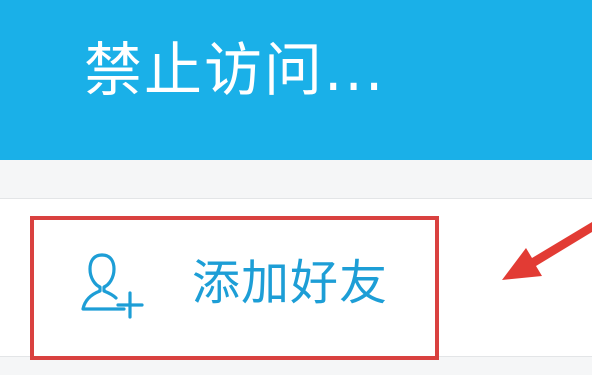  What do you see at coordinates (296, 179) in the screenshot?
I see `section-spacer` at bounding box center [296, 179].